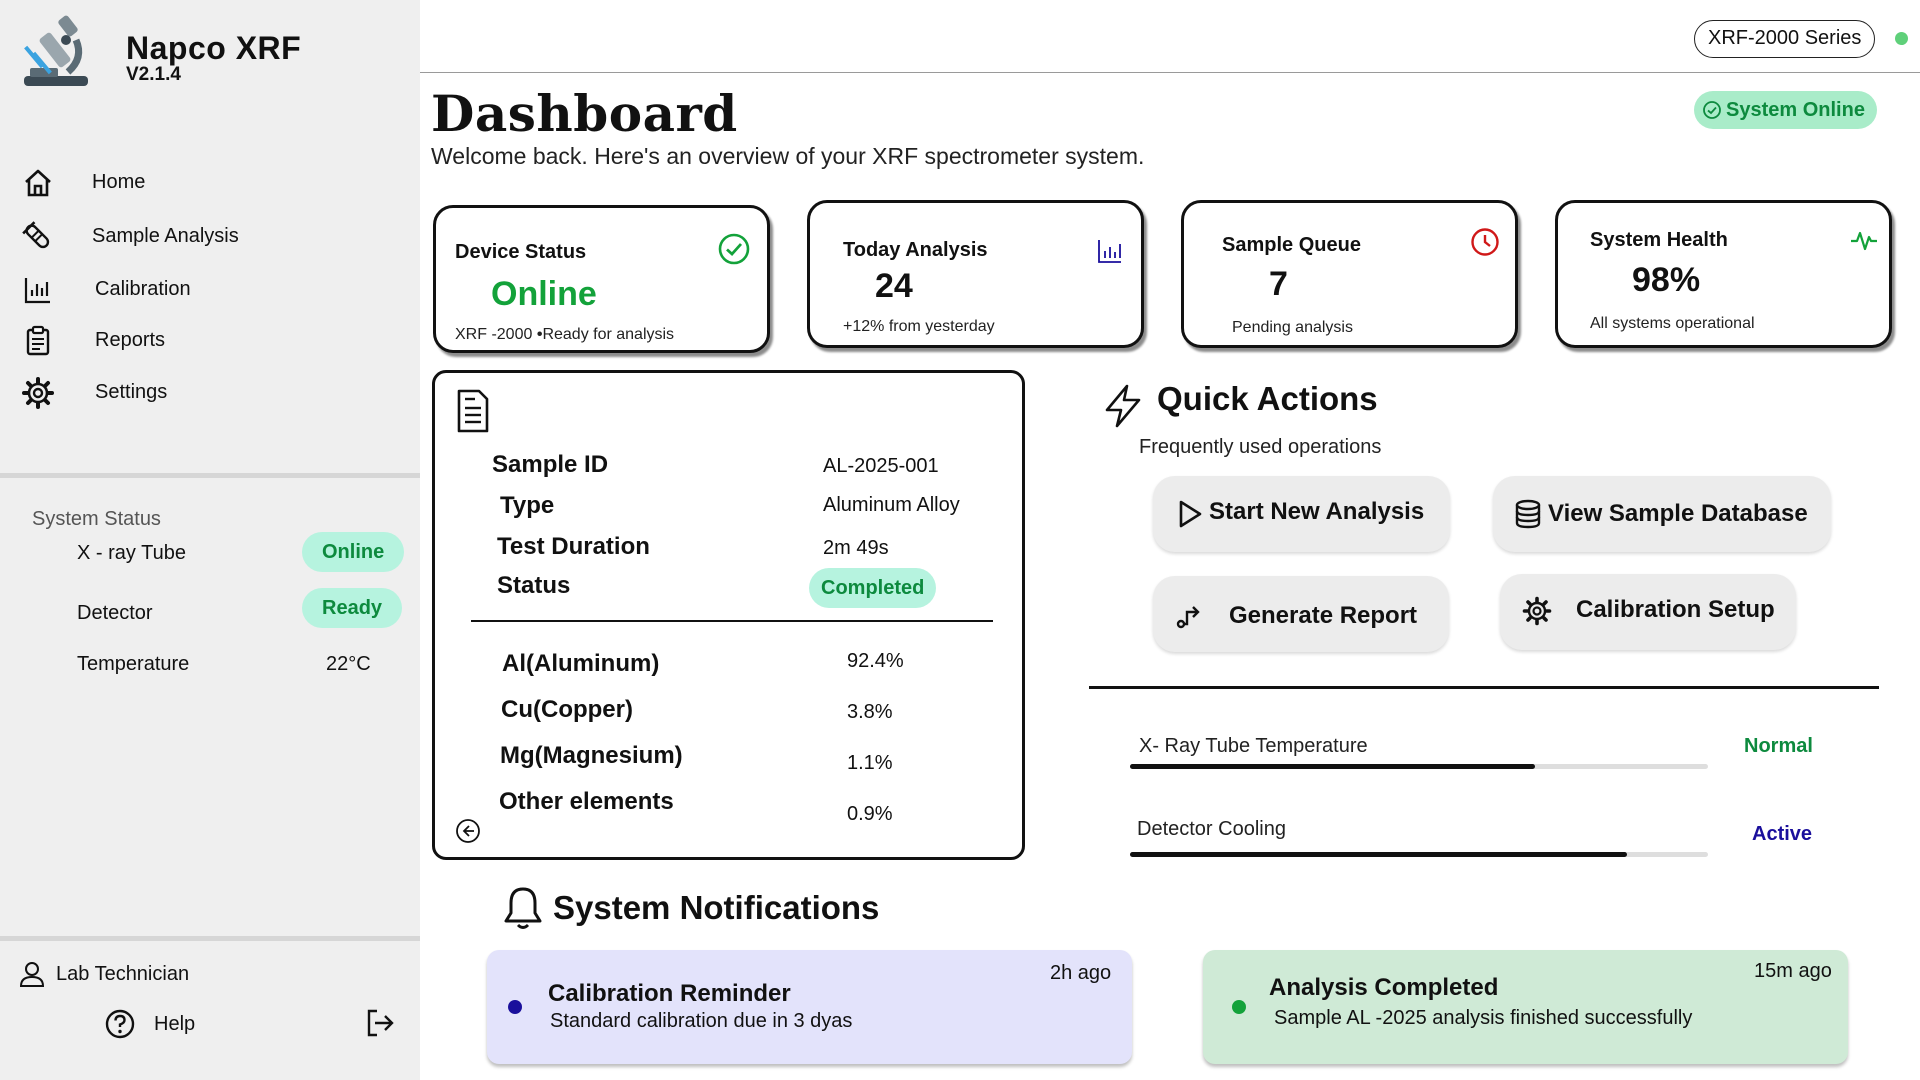 This screenshot has width=1920, height=1080. I want to click on status-row-temperature: Temperature 22°C, so click(210, 664).